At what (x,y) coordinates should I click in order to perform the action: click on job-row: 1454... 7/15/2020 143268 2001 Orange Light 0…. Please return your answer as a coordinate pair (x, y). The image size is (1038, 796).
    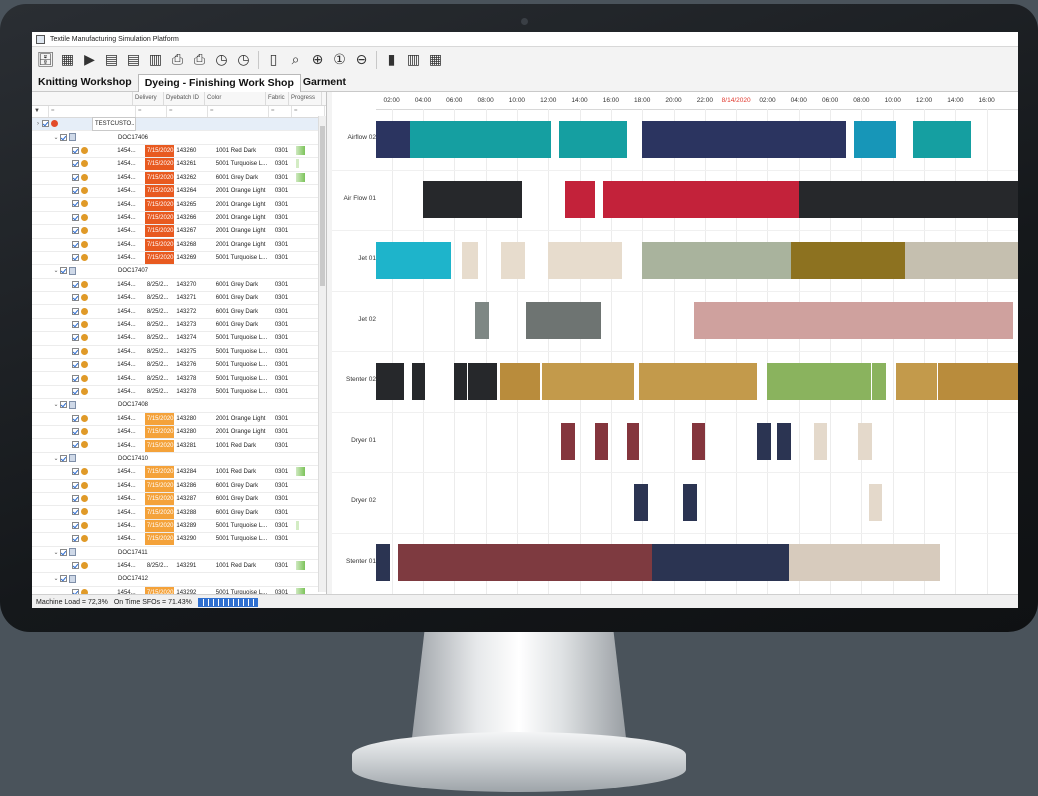
    Looking at the image, I should click on (179, 245).